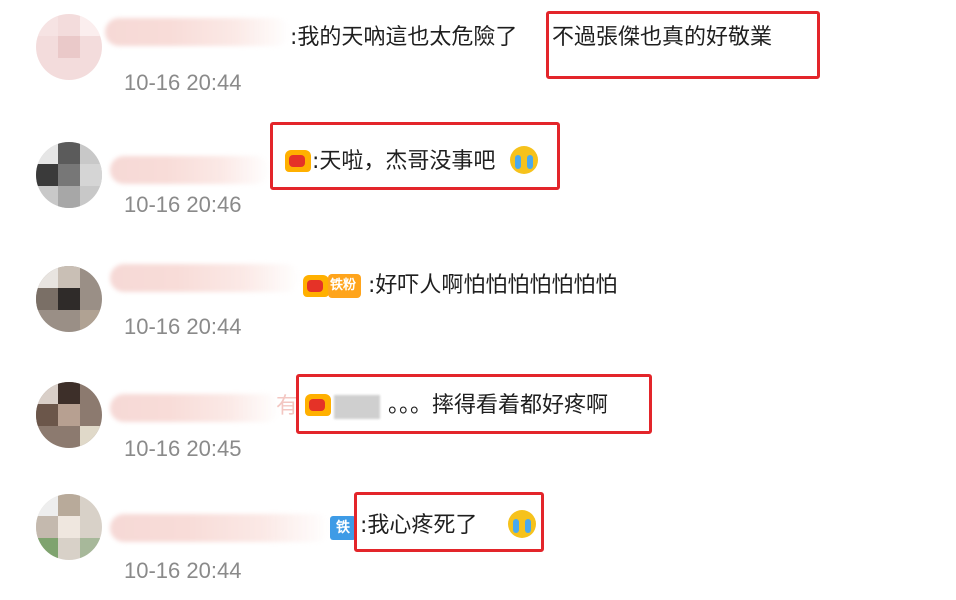 This screenshot has height=600, width=956. I want to click on comment-time: 10-16 20:46, so click(183, 204).